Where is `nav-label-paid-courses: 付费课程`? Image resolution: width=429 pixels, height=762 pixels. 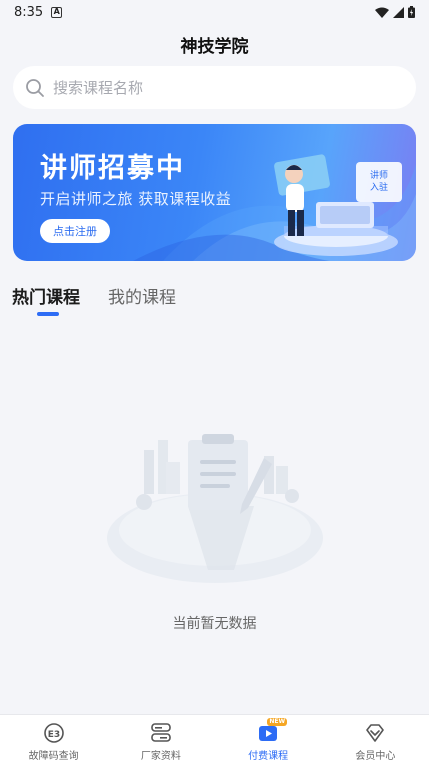 nav-label-paid-courses: 付费课程 is located at coordinates (268, 756).